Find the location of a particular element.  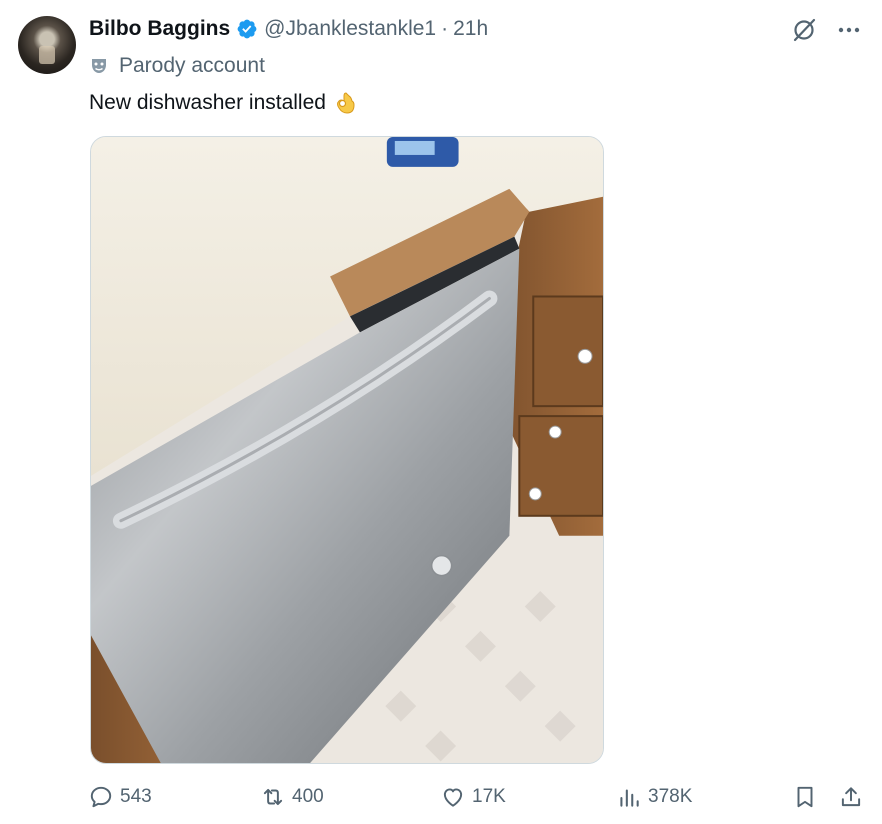

post-actions-bar: 543 400 17K 378K is located at coordinates (478, 797).